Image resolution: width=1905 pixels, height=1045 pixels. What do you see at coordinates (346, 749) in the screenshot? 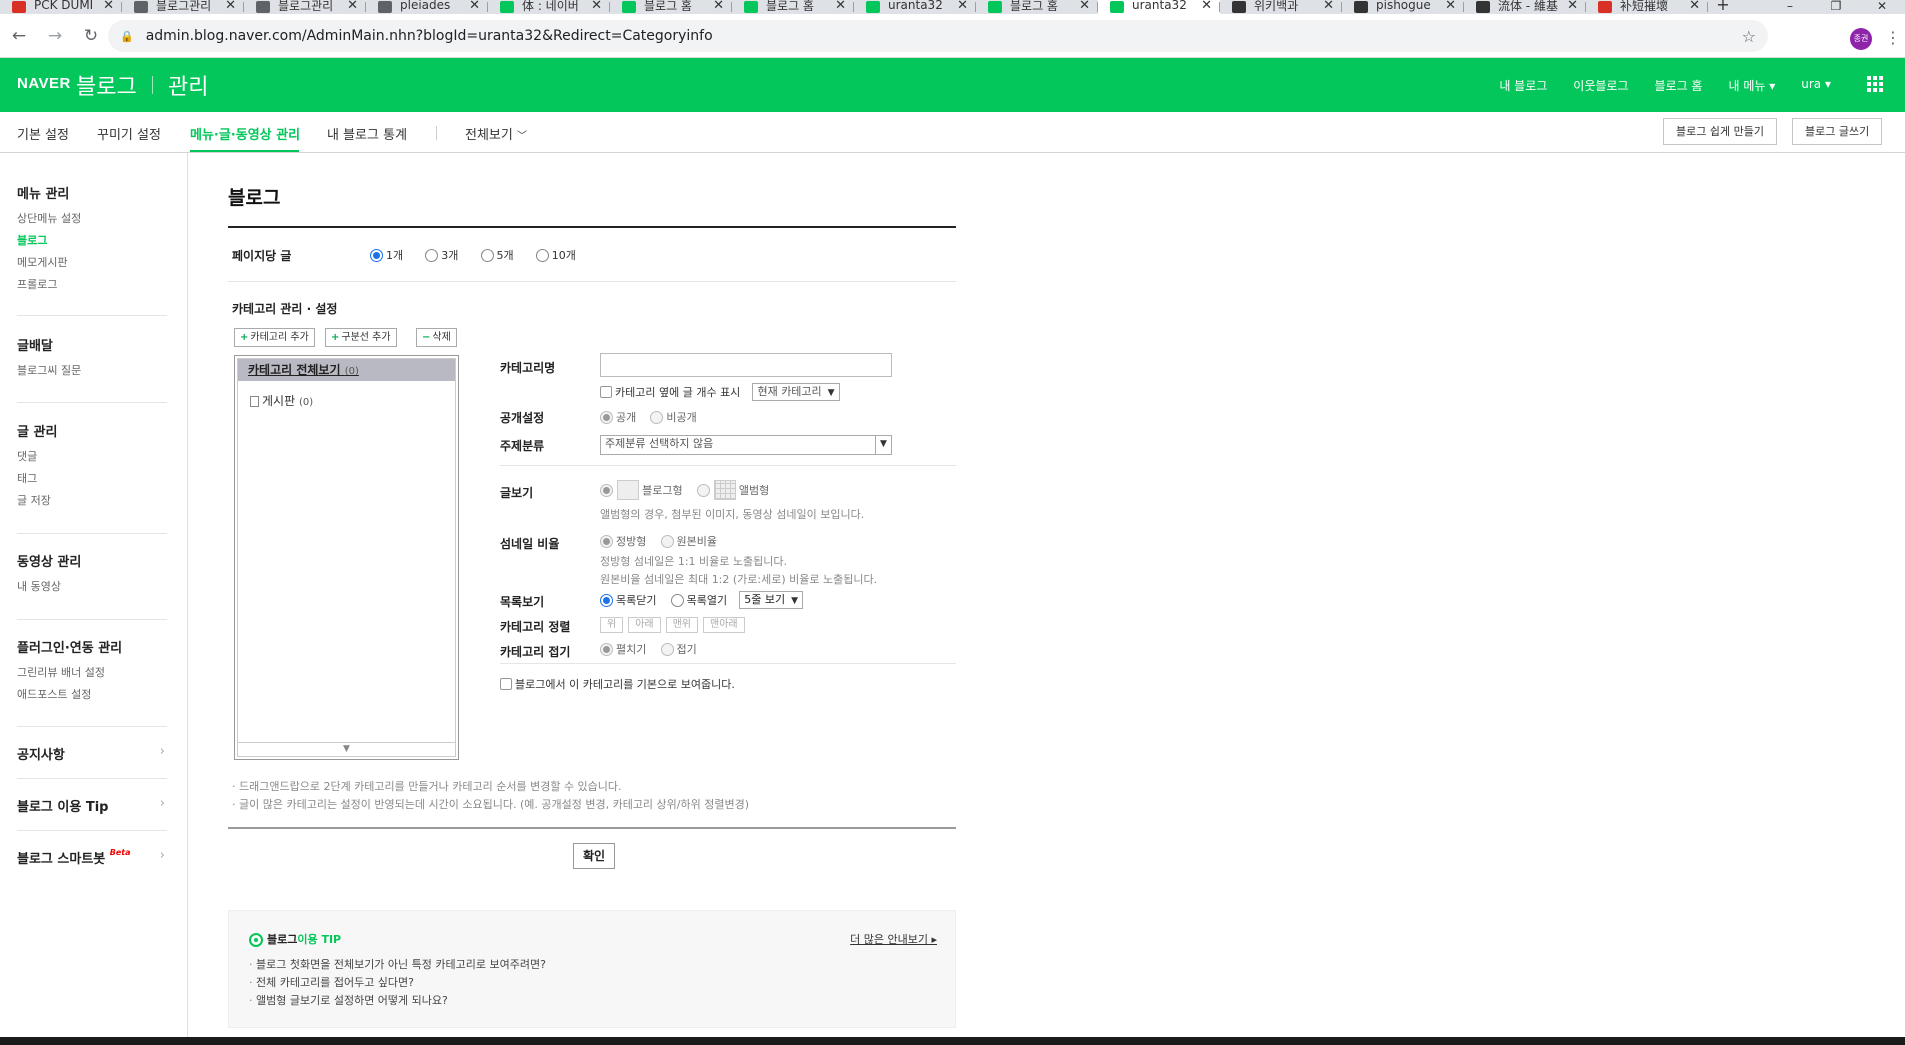
I see `list-scroll-down: ▼` at bounding box center [346, 749].